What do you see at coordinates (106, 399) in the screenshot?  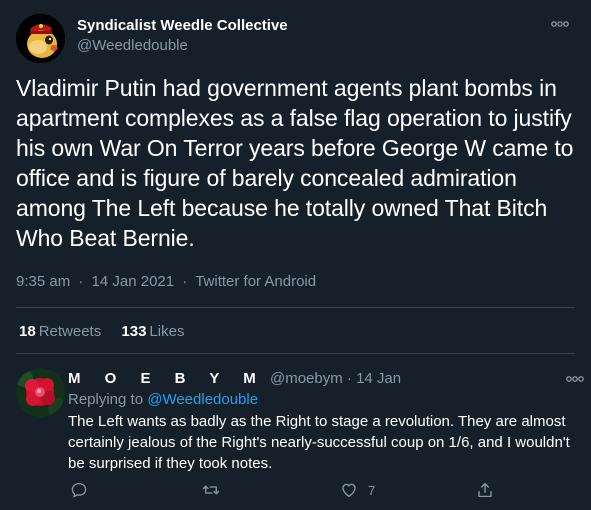 I see `replying-prefix: Replying to` at bounding box center [106, 399].